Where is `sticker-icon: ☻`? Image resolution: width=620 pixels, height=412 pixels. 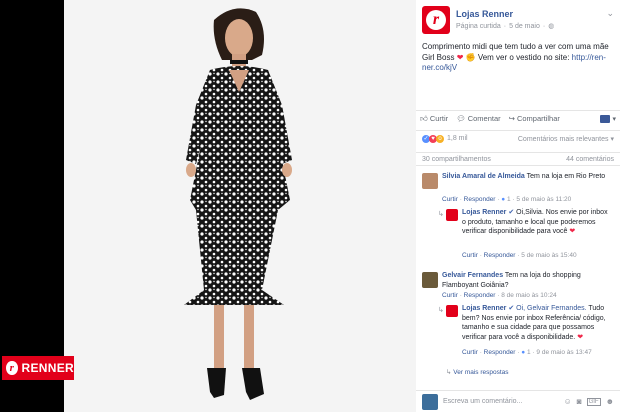
sticker-icon: ☻ is located at coordinates (610, 401).